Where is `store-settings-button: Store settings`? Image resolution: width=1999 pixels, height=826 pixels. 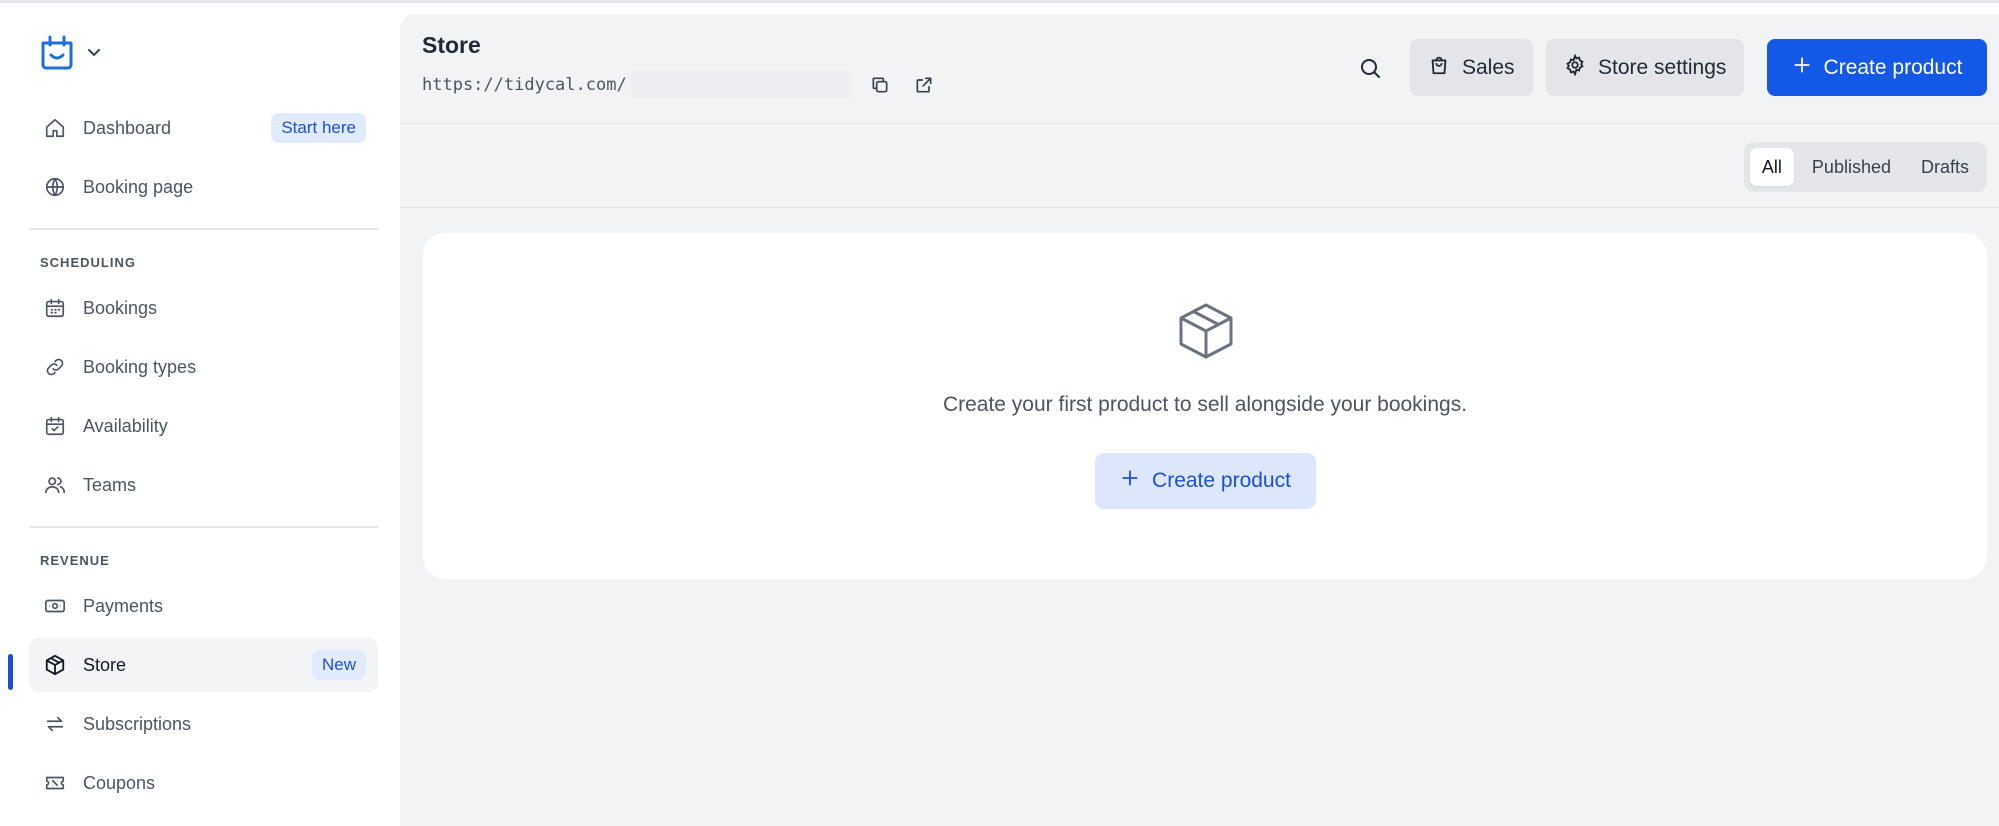
store-settings-button: Store settings is located at coordinates (1645, 67).